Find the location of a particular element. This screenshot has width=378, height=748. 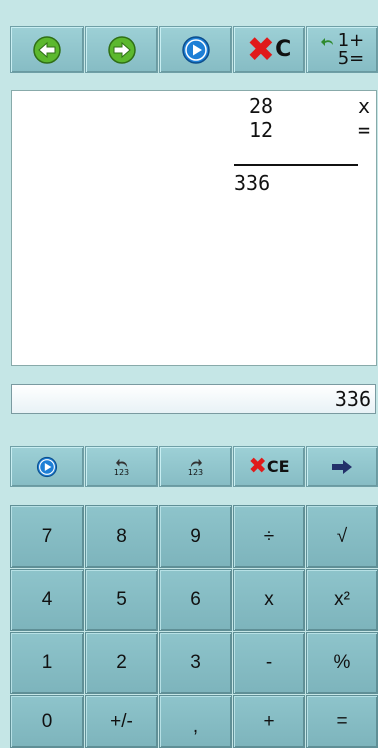

result-display: 336 is located at coordinates (193, 399).